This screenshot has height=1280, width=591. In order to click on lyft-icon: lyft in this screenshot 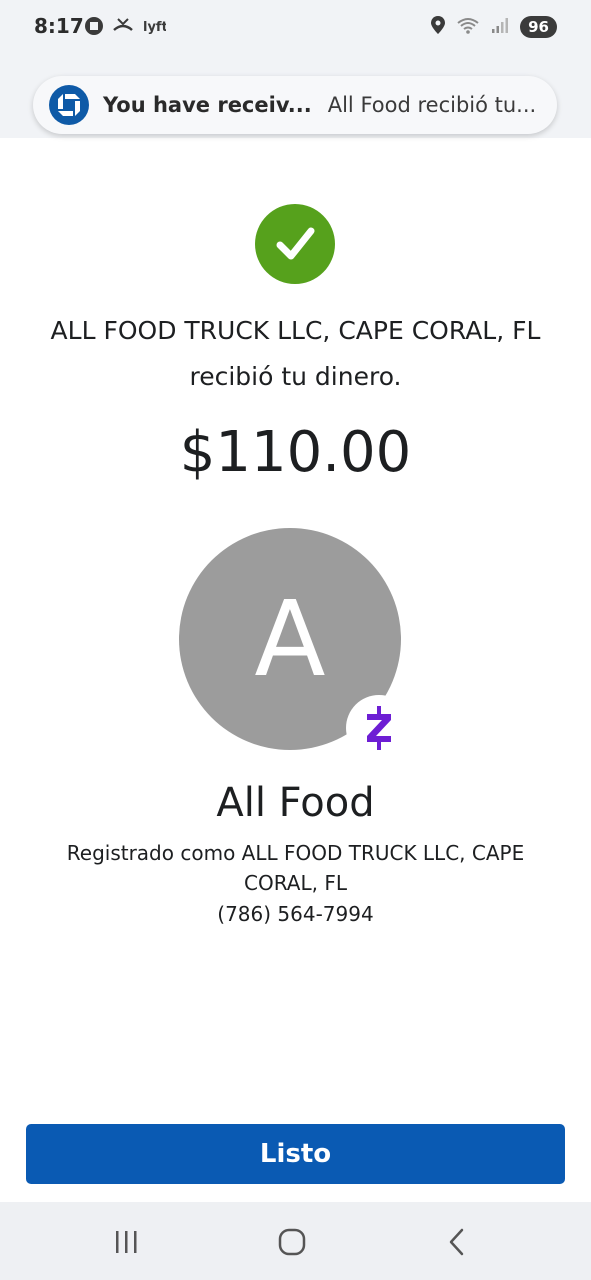, I will do `click(155, 28)`.